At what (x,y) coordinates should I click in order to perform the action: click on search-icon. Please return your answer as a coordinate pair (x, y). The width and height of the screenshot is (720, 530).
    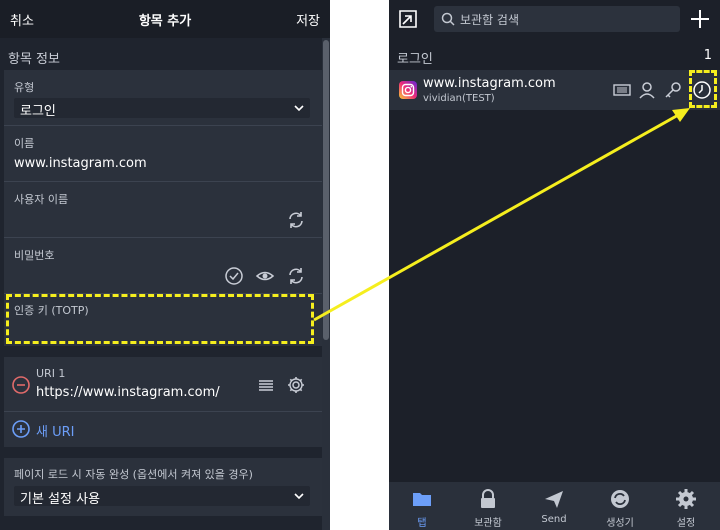
    Looking at the image, I should click on (448, 19).